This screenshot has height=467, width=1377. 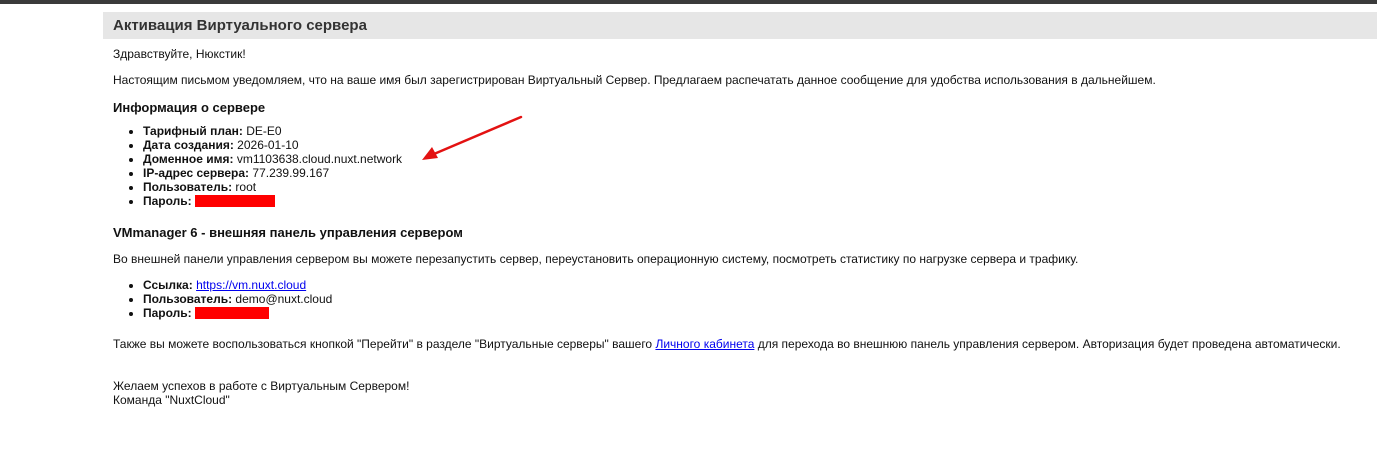 What do you see at coordinates (472, 137) in the screenshot?
I see `red-annotation-arrow-icon` at bounding box center [472, 137].